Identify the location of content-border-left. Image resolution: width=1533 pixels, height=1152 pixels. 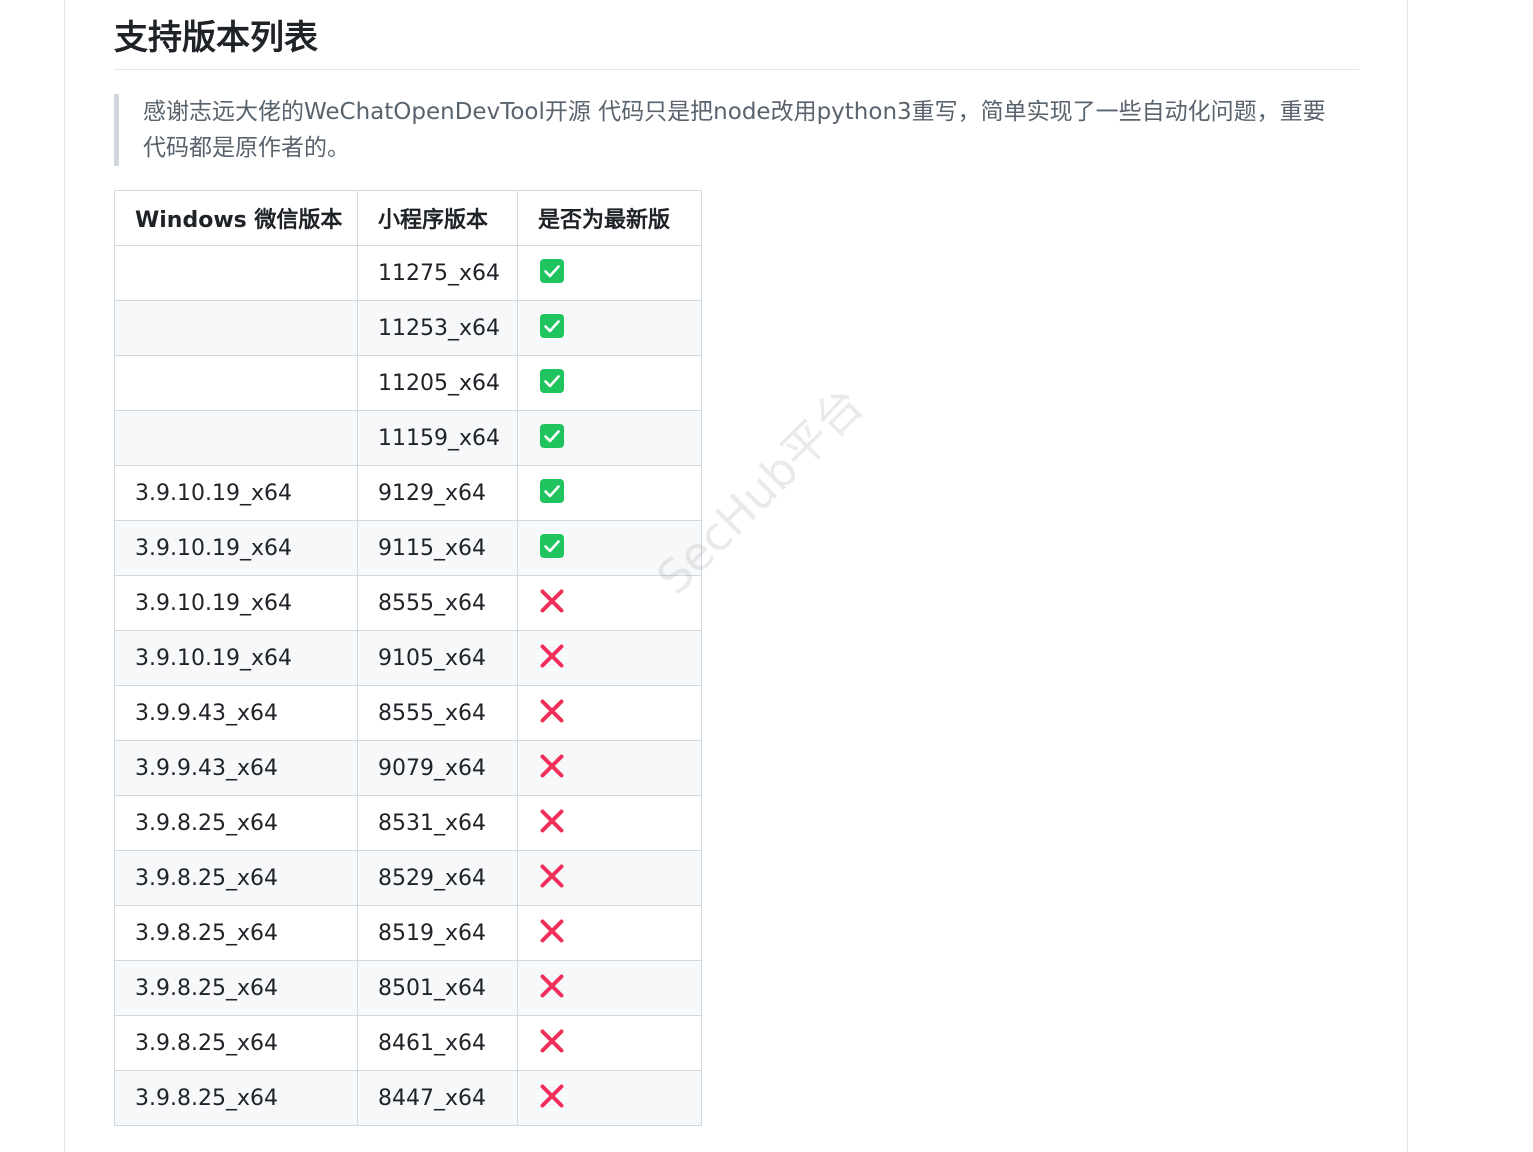
(64, 576).